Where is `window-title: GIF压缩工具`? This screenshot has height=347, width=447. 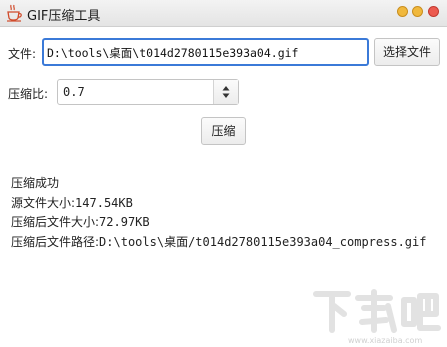 window-title: GIF压缩工具 is located at coordinates (64, 16).